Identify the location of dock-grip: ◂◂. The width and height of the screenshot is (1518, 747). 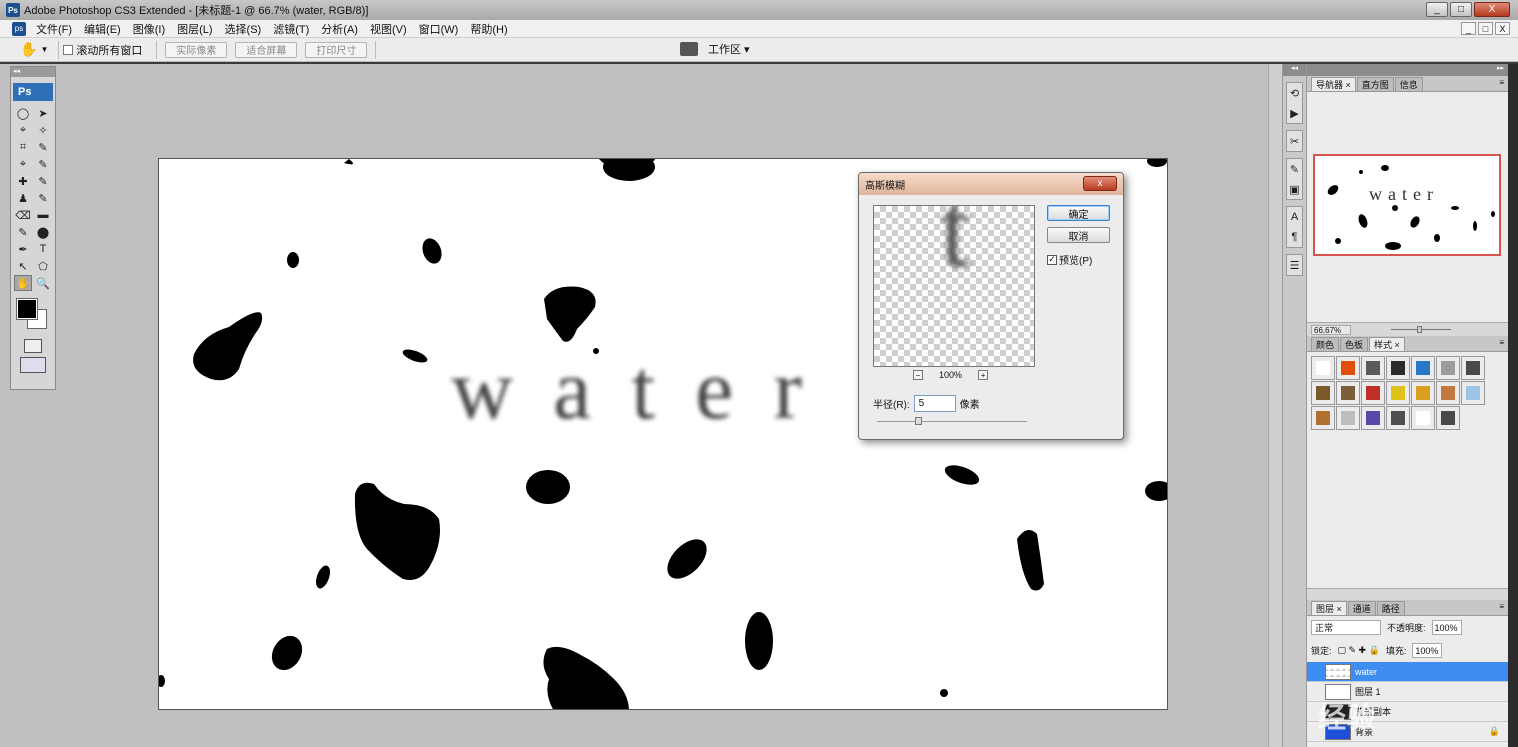
(1294, 70).